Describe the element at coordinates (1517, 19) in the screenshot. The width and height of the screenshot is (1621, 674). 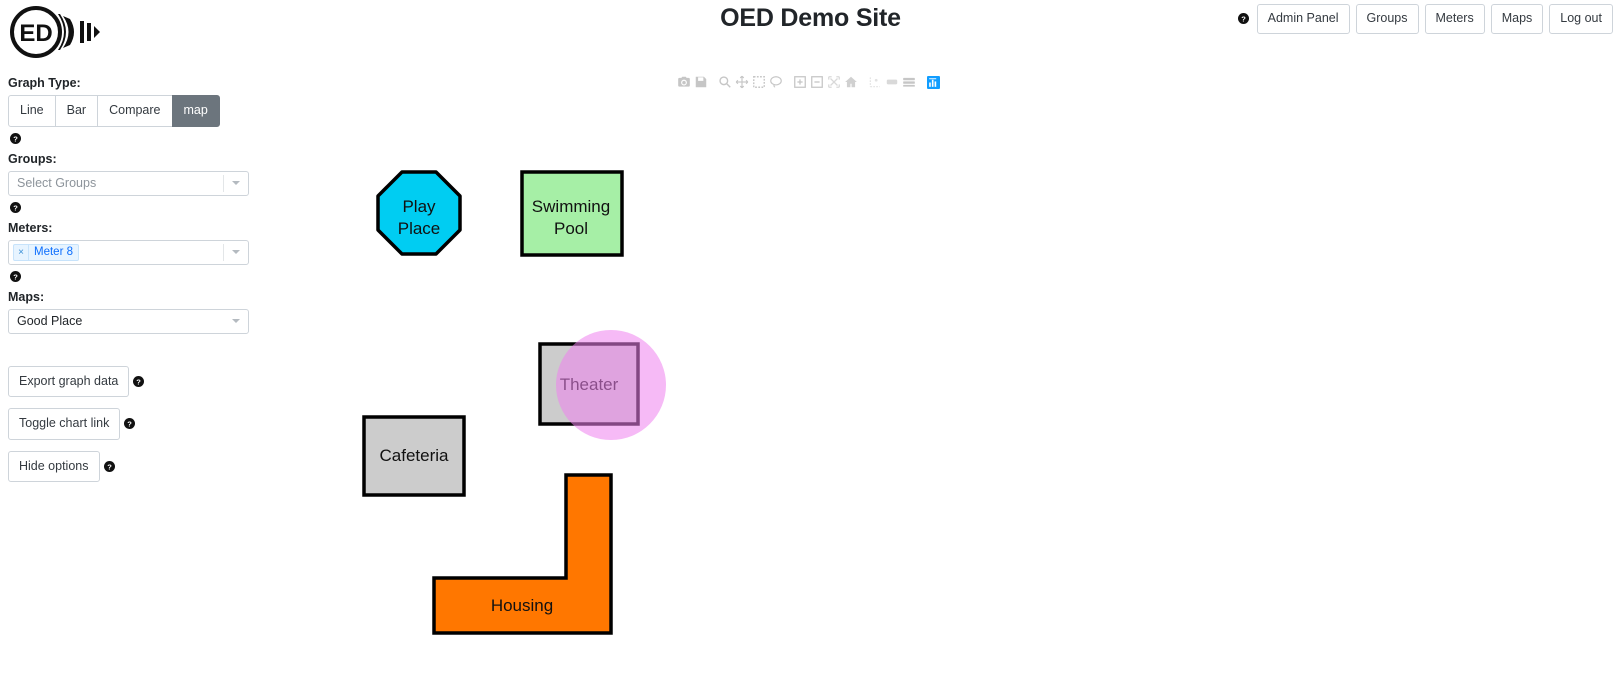
I see `nav-maps: Maps` at that location.